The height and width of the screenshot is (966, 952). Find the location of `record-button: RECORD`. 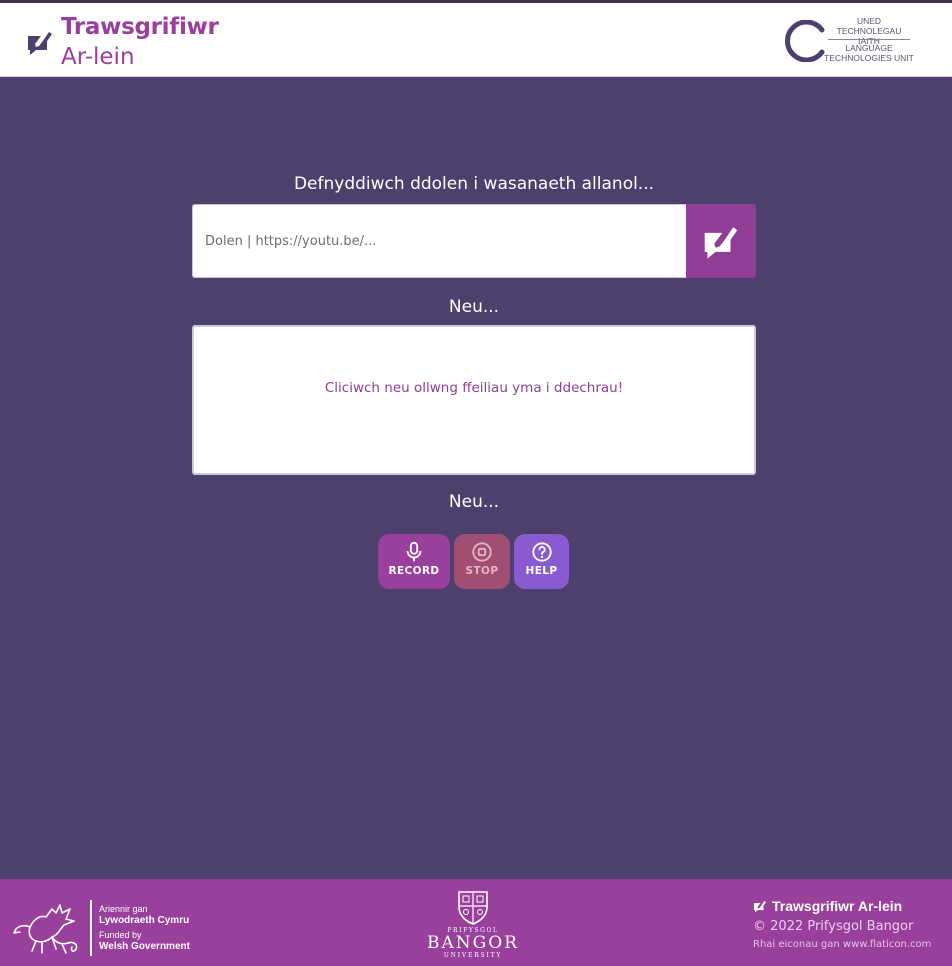

record-button: RECORD is located at coordinates (414, 561).